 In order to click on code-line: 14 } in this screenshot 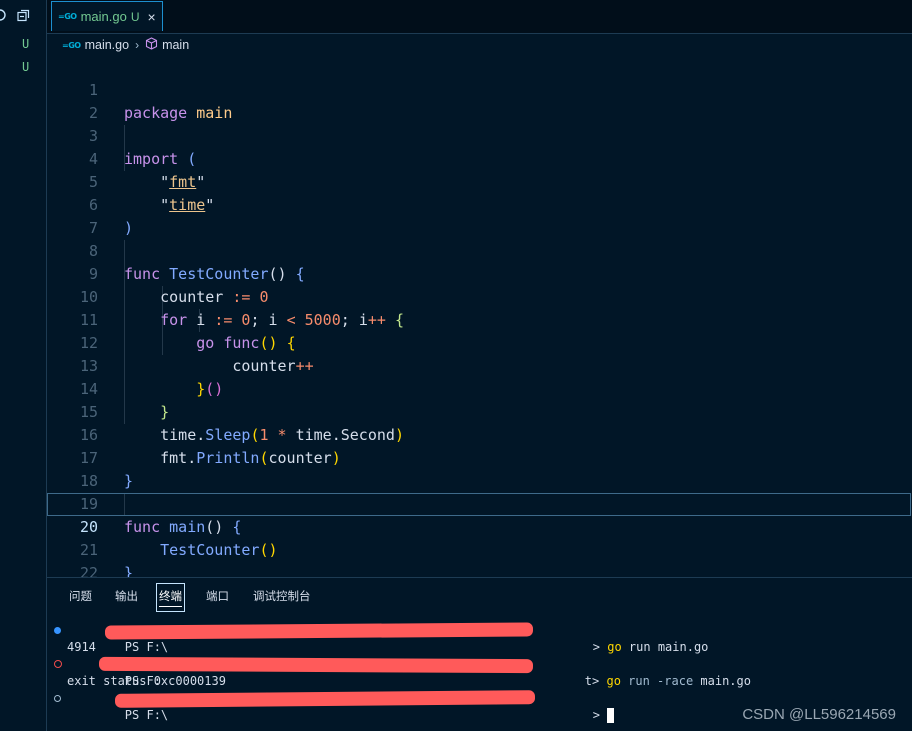, I will do `click(479, 388)`.